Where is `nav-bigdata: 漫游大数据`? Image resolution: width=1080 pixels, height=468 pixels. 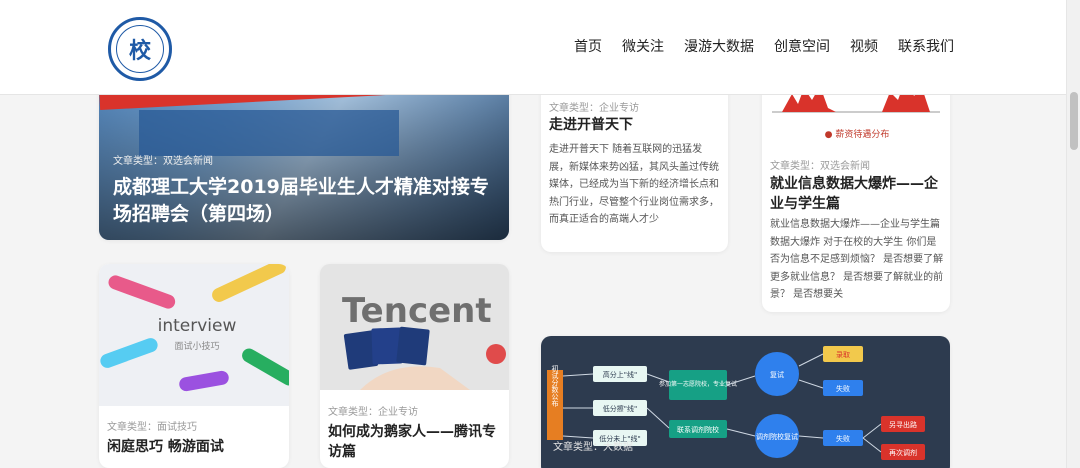
nav-bigdata: 漫游大数据 is located at coordinates (719, 46).